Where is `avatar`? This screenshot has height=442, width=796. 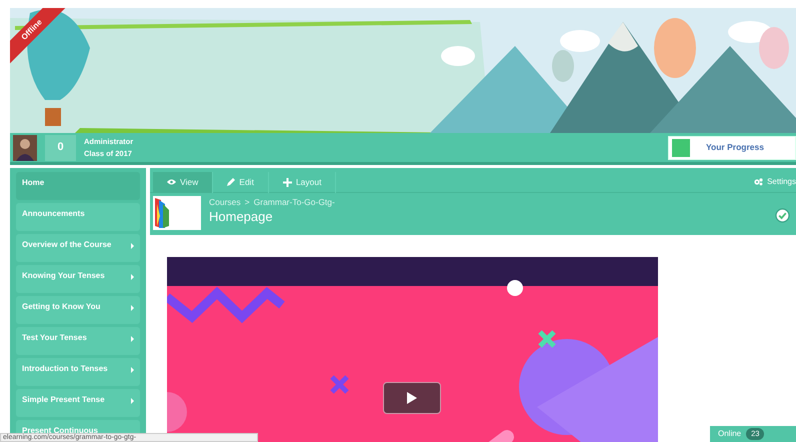 avatar is located at coordinates (25, 147).